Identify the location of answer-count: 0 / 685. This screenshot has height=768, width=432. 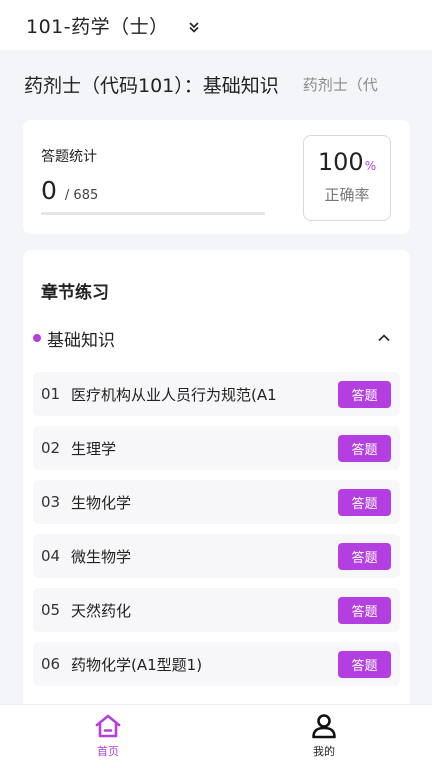
(69, 190).